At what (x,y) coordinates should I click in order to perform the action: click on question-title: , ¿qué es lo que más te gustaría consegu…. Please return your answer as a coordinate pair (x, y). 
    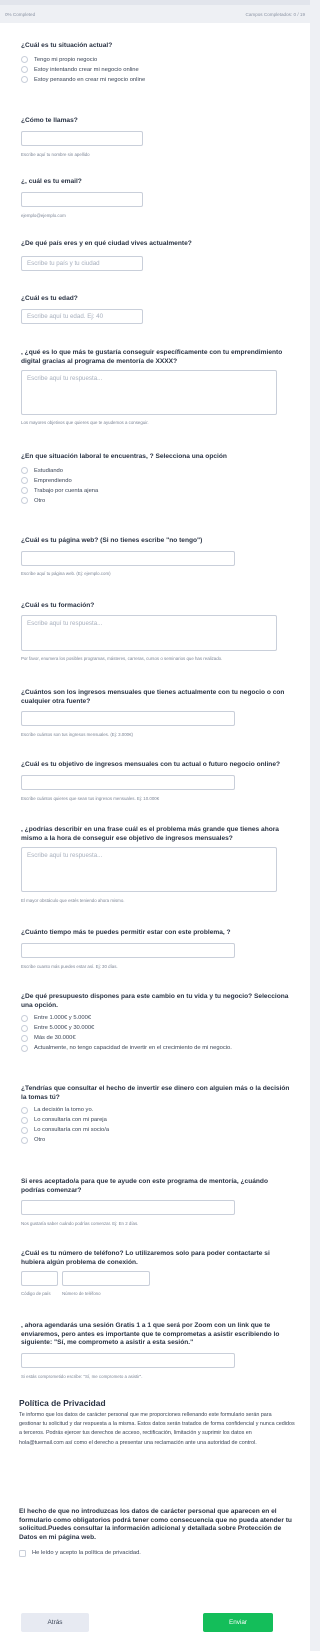
    Looking at the image, I should click on (152, 357).